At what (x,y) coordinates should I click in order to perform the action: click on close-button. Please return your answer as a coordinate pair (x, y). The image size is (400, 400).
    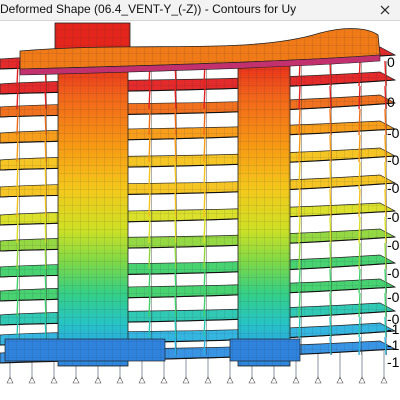
    Looking at the image, I should click on (385, 10).